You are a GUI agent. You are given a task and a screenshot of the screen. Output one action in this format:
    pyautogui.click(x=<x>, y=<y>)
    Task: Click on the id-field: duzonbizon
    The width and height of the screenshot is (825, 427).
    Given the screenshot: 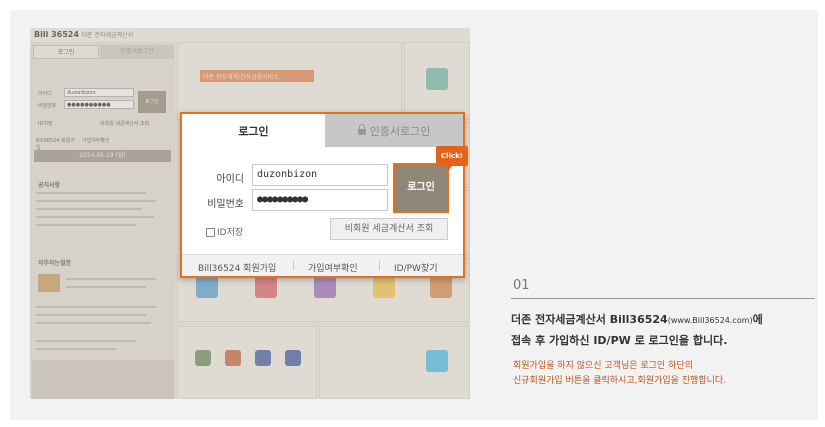 What is the action you would take?
    pyautogui.click(x=320, y=175)
    